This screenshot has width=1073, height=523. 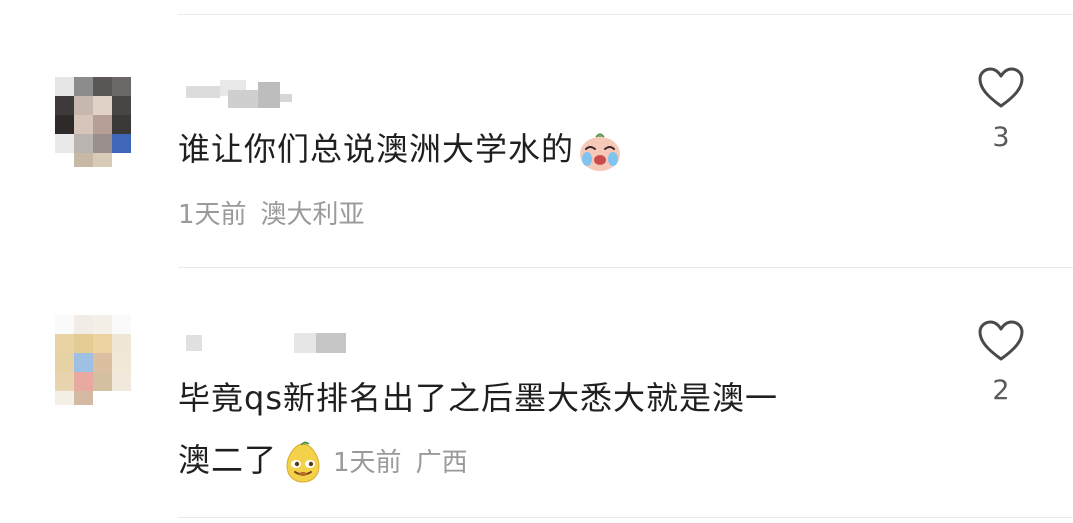 What do you see at coordinates (1001, 137) in the screenshot?
I see `like-count: 3` at bounding box center [1001, 137].